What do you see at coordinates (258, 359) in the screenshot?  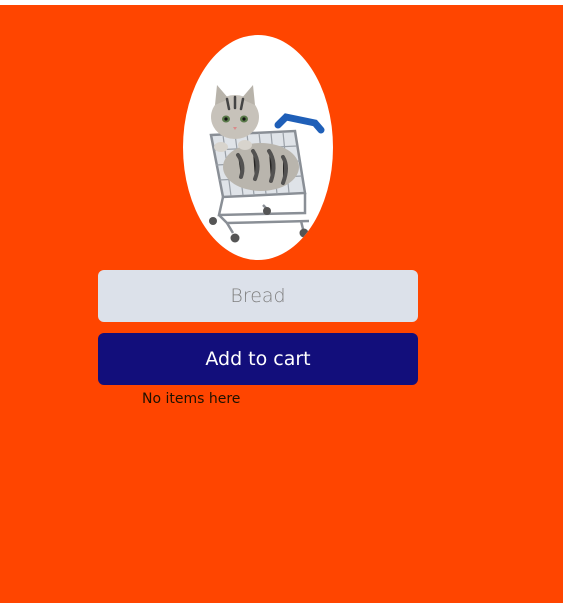 I see `add-to-cart-button: Add to cart` at bounding box center [258, 359].